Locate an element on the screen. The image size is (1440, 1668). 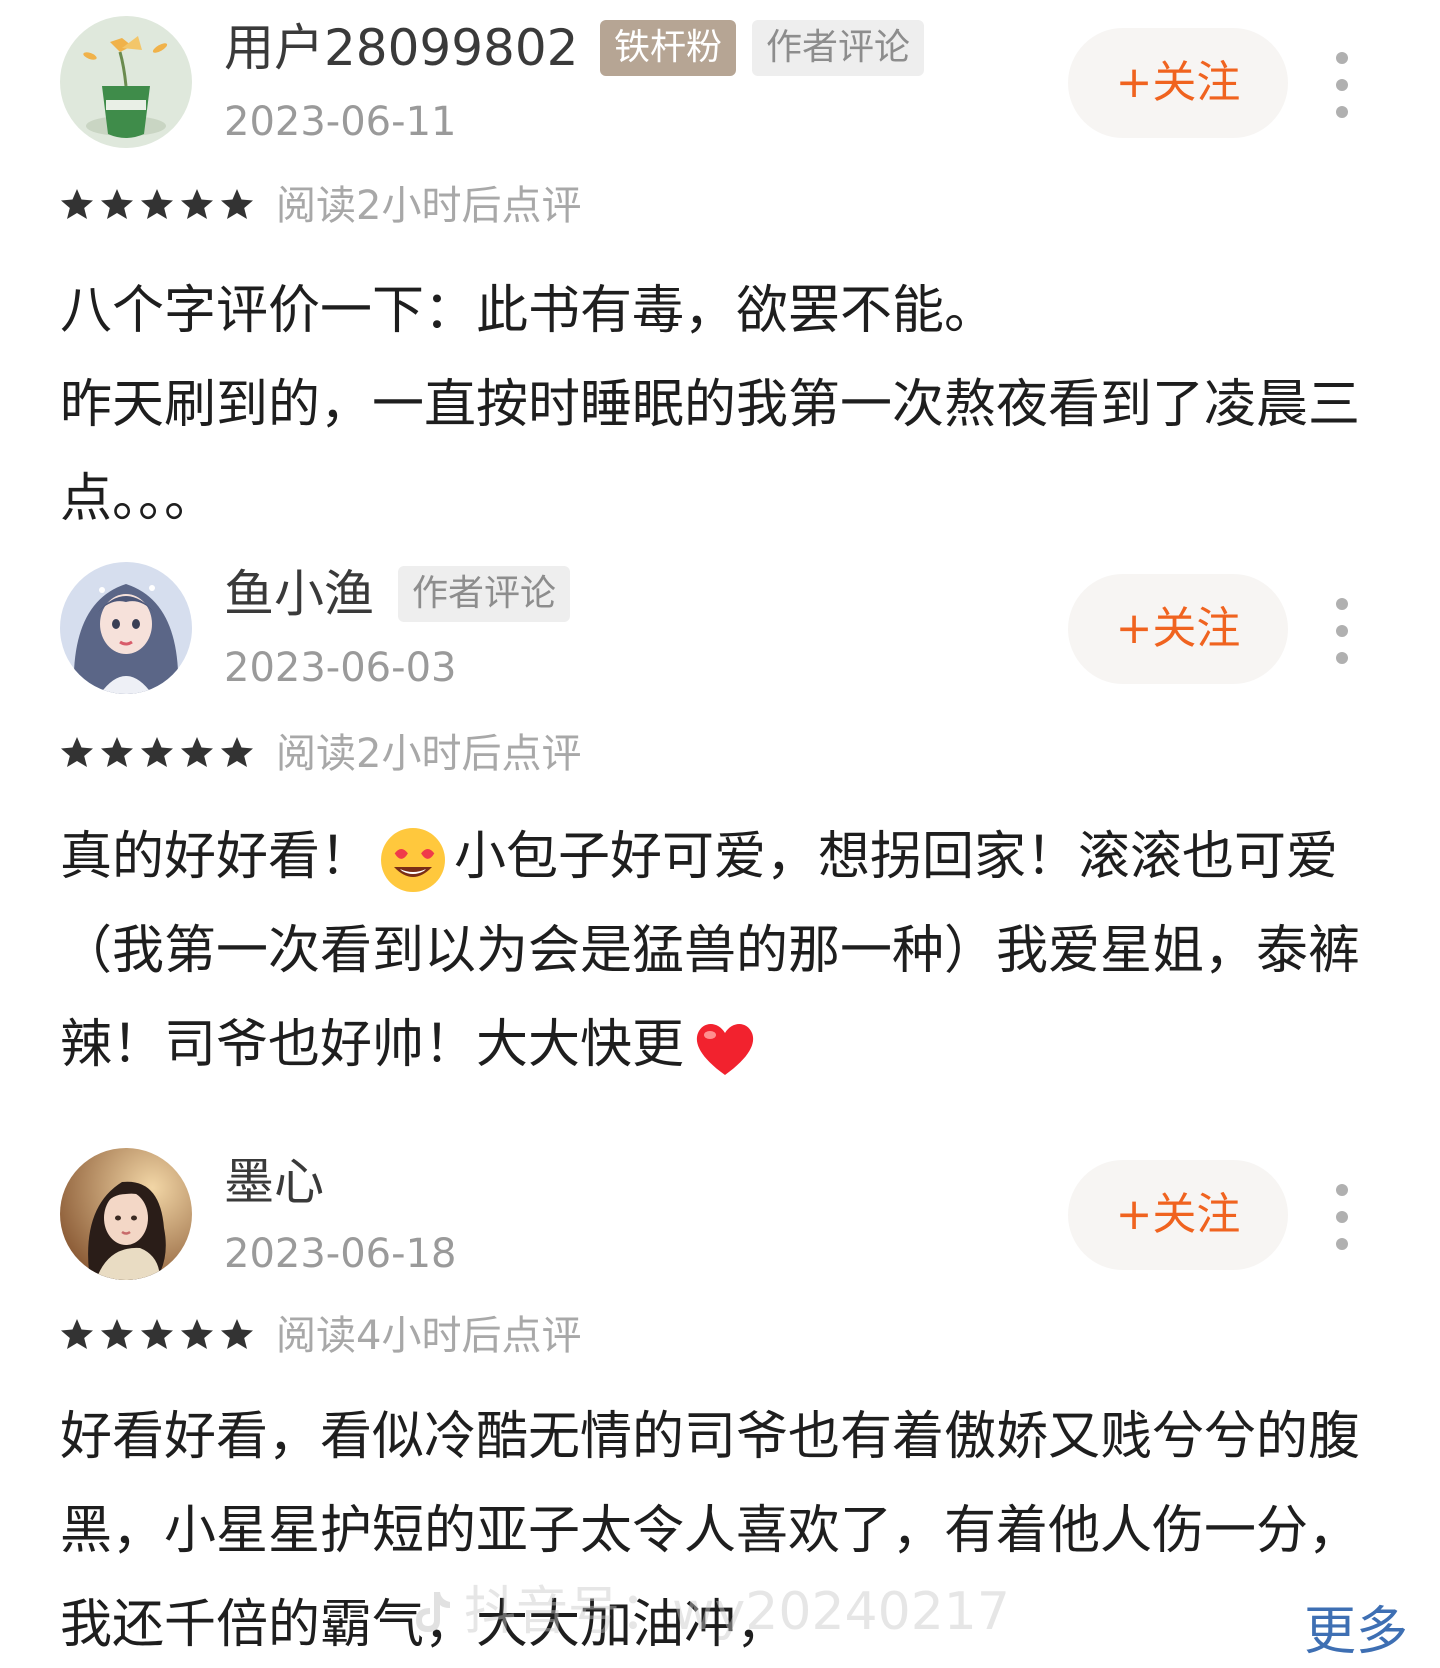
heart-eyes-emoji is located at coordinates (413, 860).